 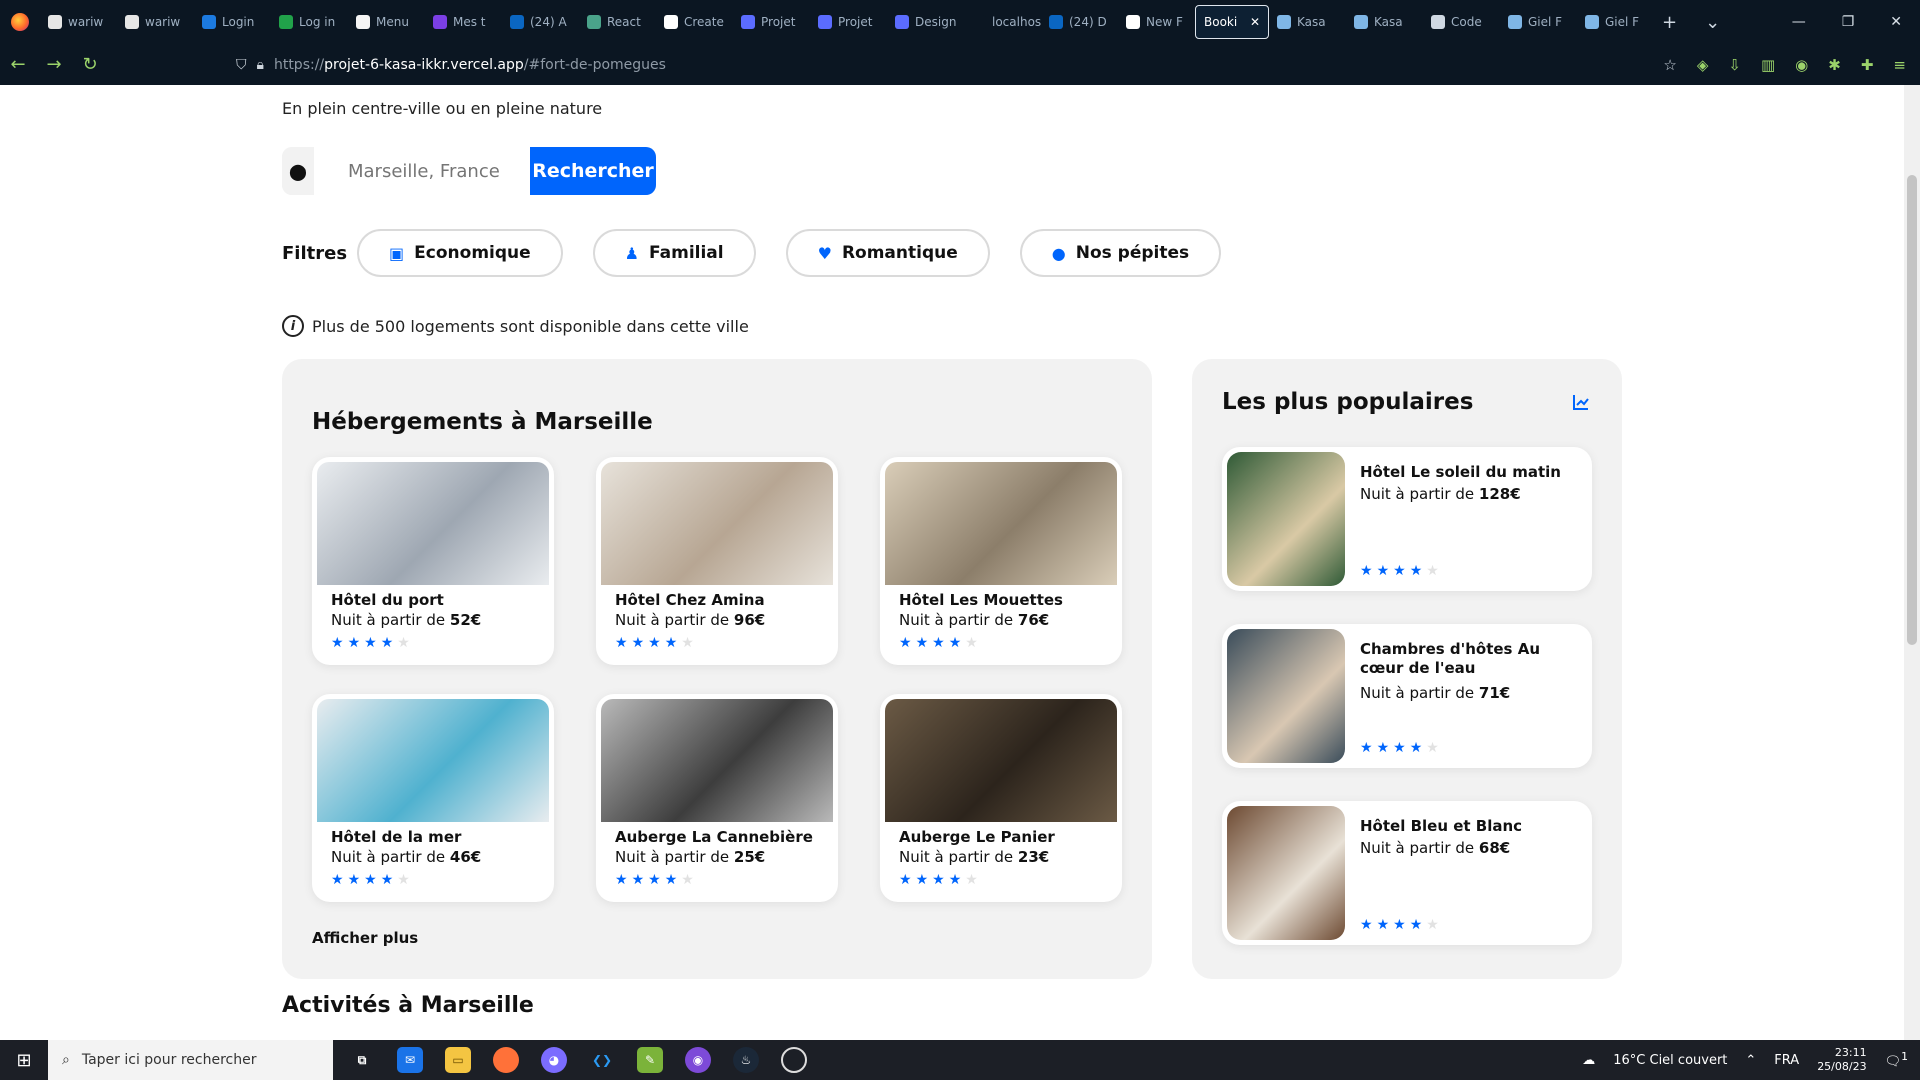 I want to click on menu-icon: ≡, so click(x=1899, y=65).